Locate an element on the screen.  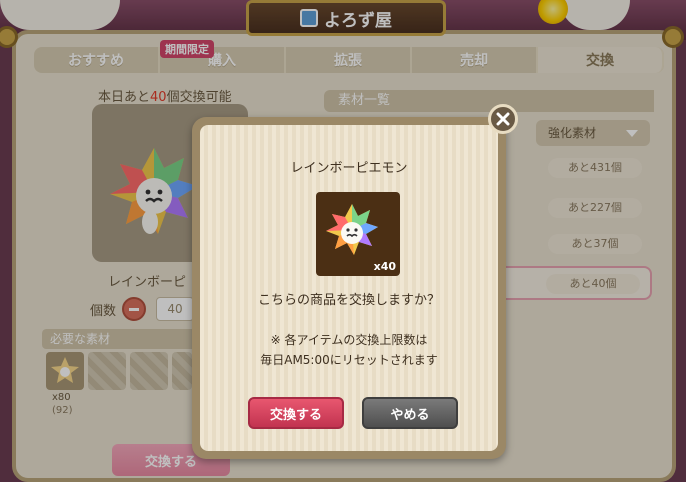
dialog-note-line1: ※ 各アイテムの交換上限数は is located at coordinates (349, 340).